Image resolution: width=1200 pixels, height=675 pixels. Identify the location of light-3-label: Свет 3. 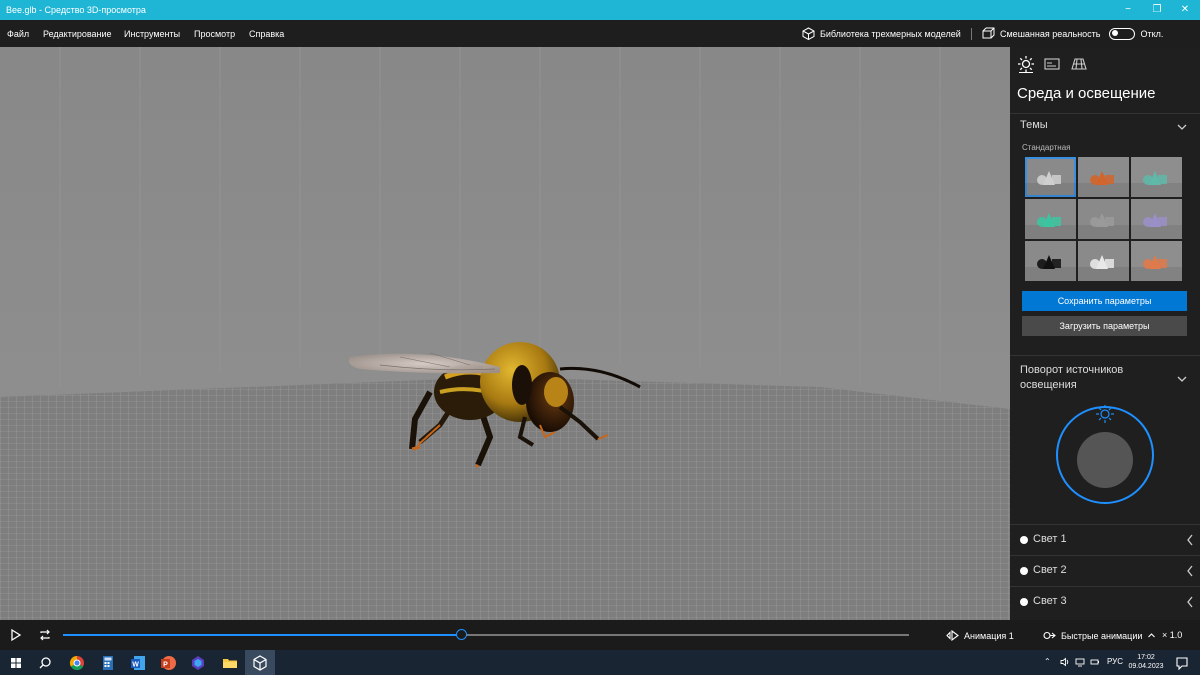
(1050, 601).